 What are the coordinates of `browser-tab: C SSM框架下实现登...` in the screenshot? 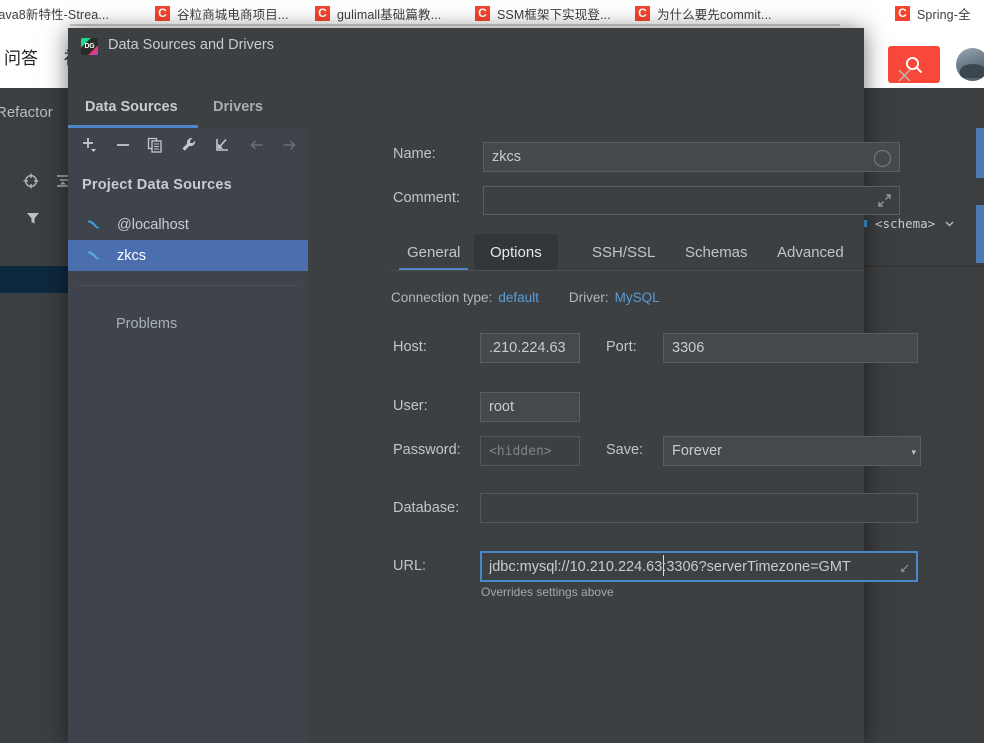 It's located at (543, 13).